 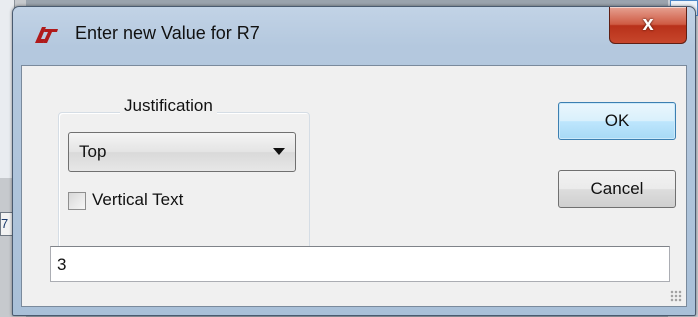 What do you see at coordinates (617, 189) in the screenshot?
I see `cancel-button: Cancel` at bounding box center [617, 189].